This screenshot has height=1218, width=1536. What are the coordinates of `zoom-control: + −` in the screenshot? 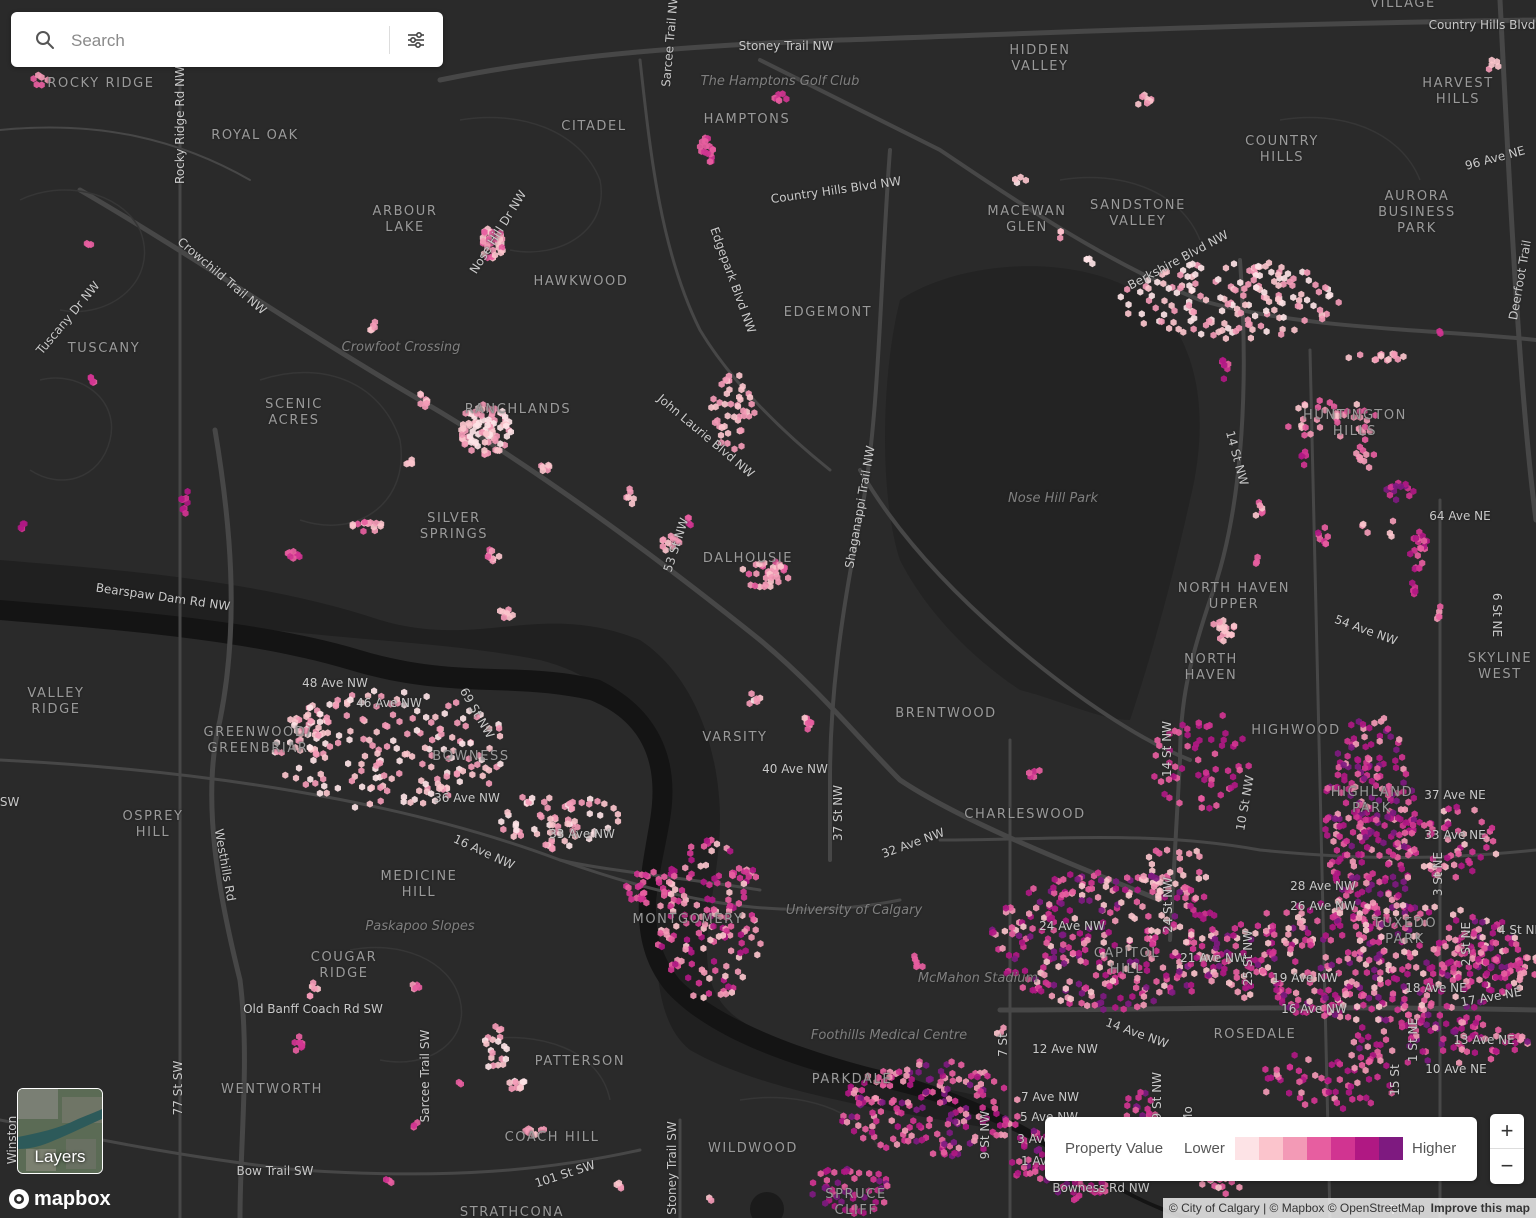 It's located at (1507, 1149).